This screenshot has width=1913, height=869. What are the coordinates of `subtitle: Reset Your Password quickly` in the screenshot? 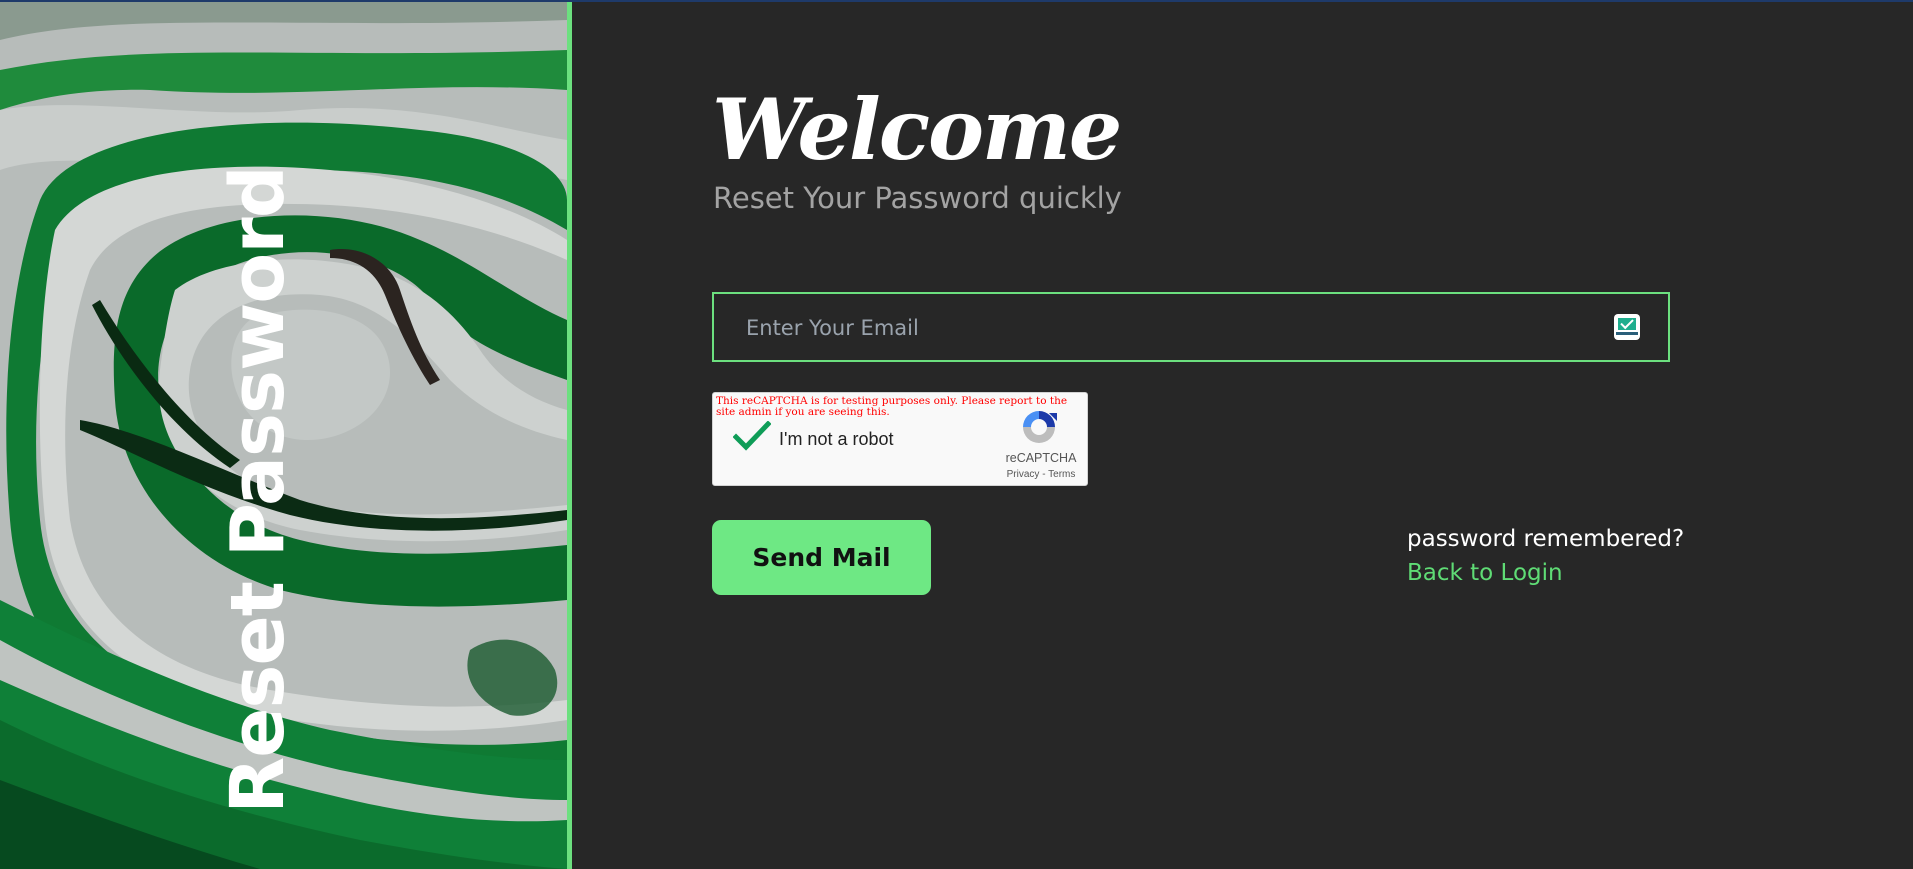 It's located at (917, 198).